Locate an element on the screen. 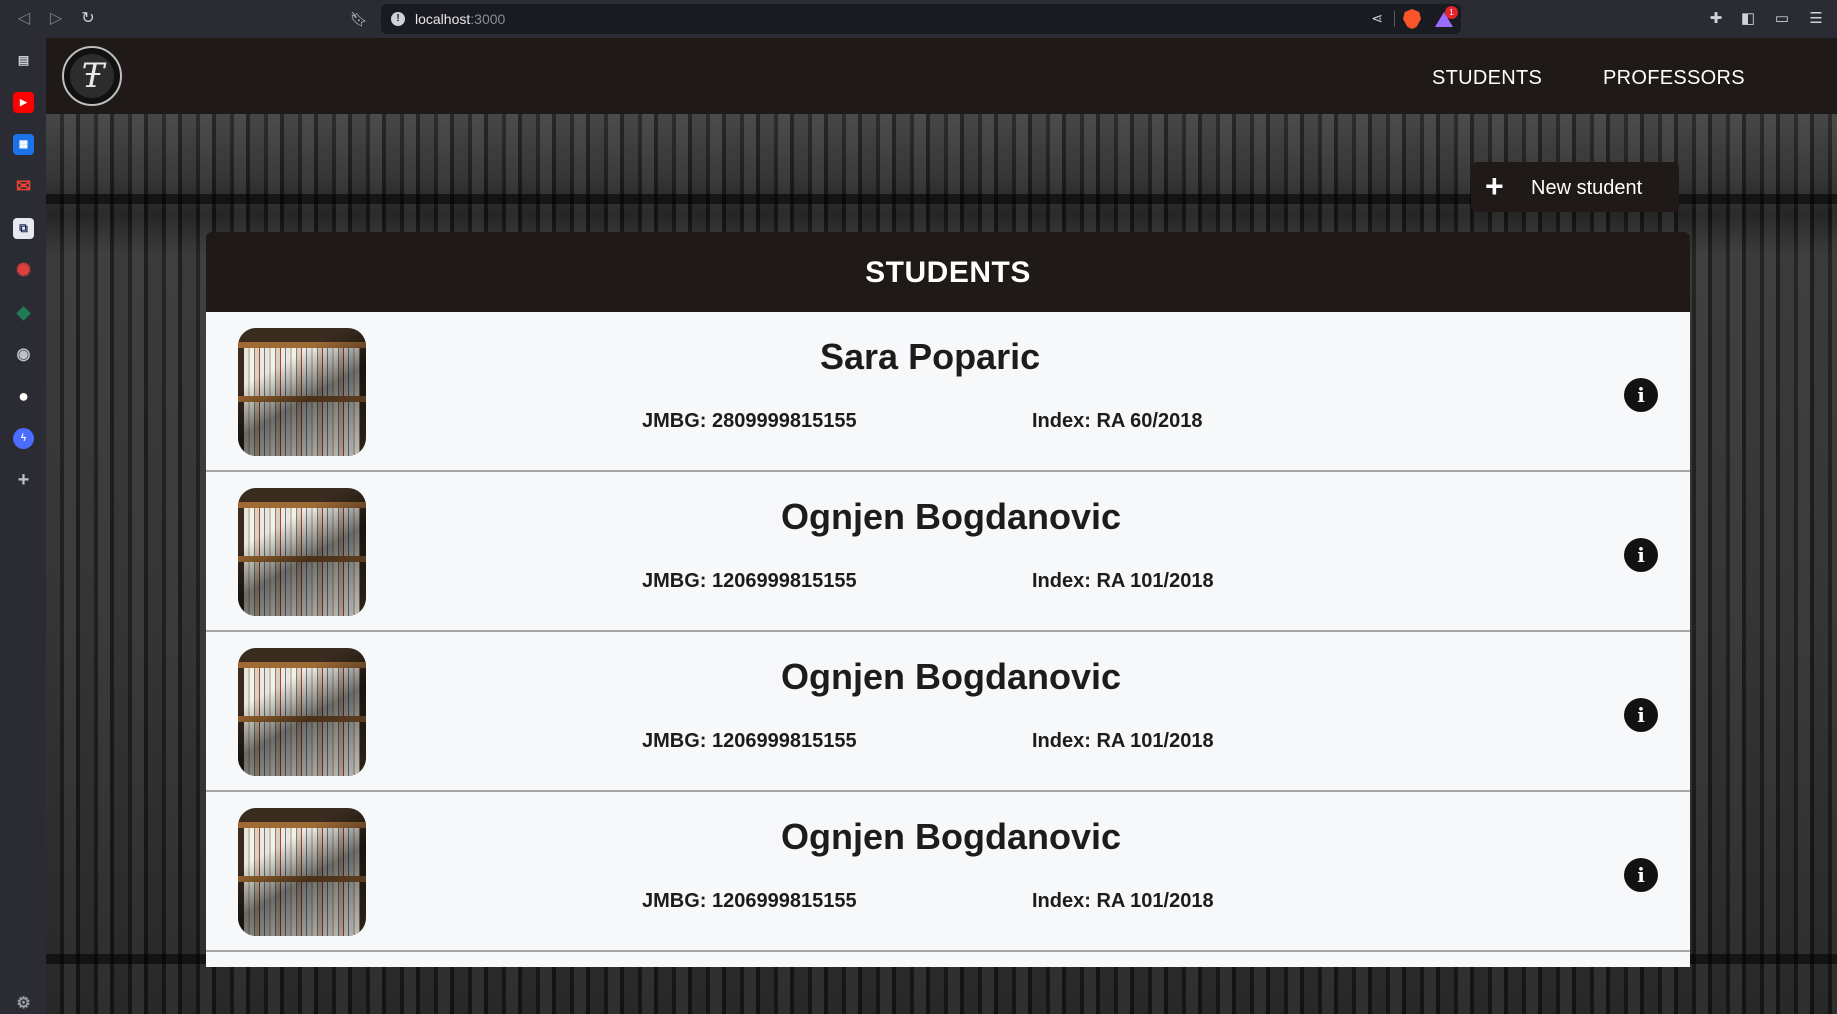  app-icon: ⧉ is located at coordinates (23, 228).